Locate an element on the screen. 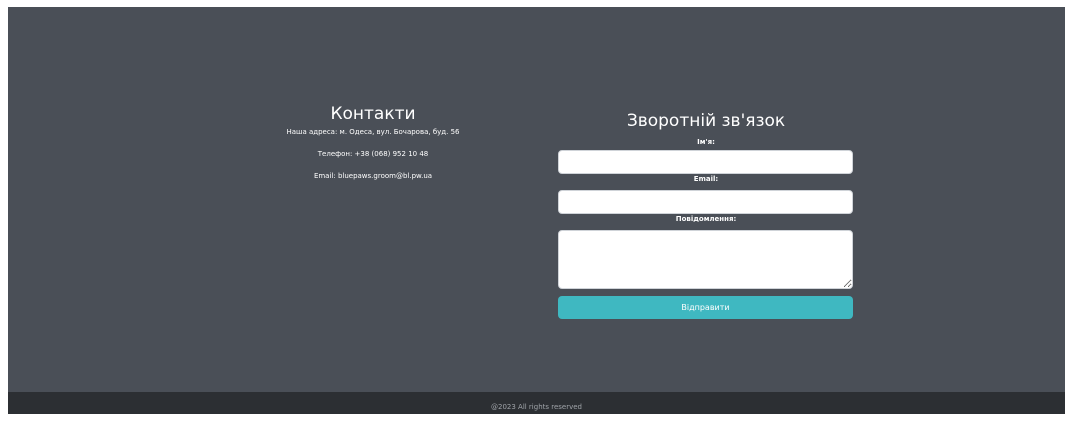  contacts-phone: Телефон: +38 (068) 952 10 48 is located at coordinates (373, 154).